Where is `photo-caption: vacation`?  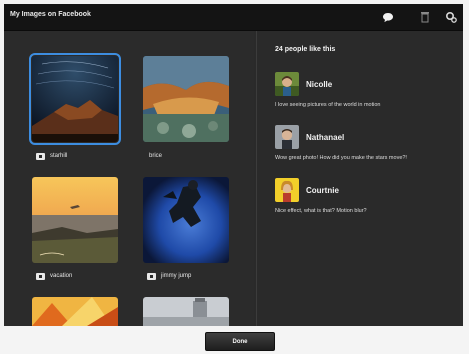
photo-caption: vacation is located at coordinates (54, 276).